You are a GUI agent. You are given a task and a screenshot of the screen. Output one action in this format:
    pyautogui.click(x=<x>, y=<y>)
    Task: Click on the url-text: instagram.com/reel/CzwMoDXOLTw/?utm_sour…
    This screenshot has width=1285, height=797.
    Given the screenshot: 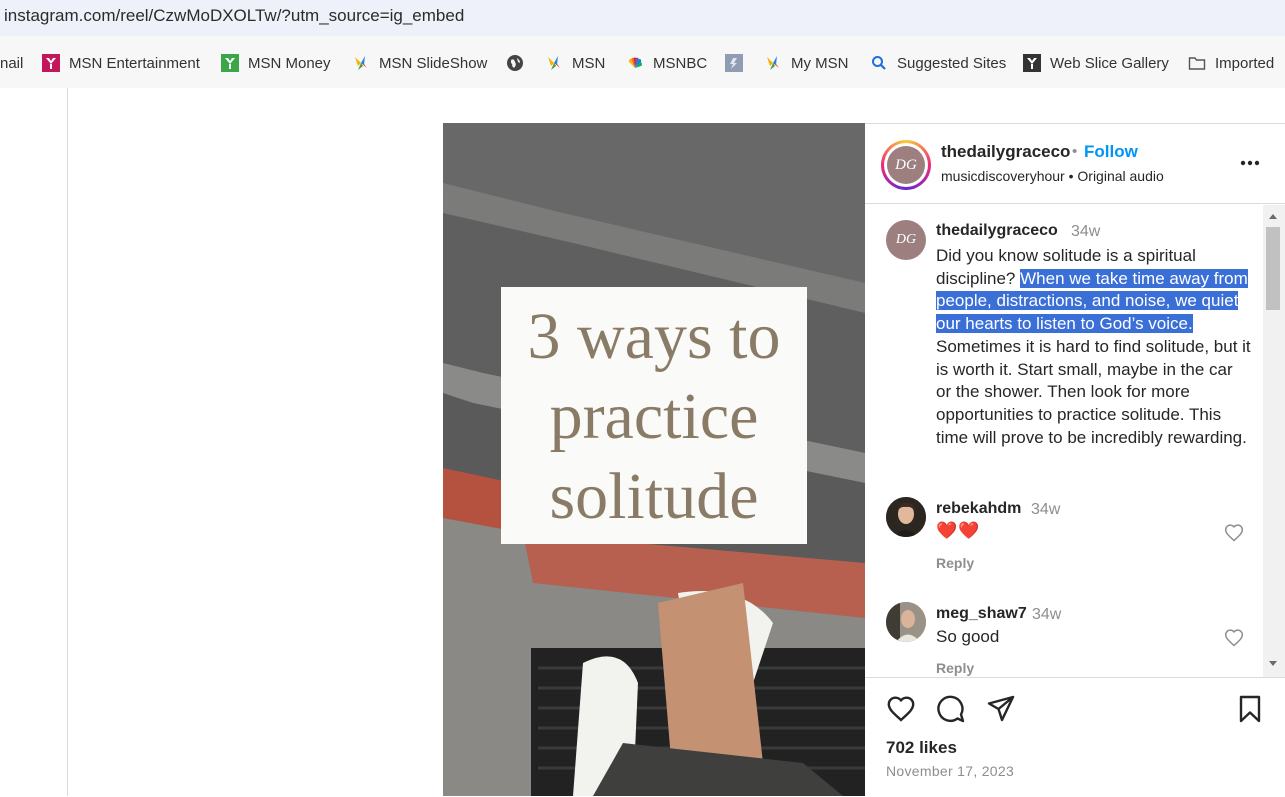 What is the action you would take?
    pyautogui.click(x=234, y=16)
    